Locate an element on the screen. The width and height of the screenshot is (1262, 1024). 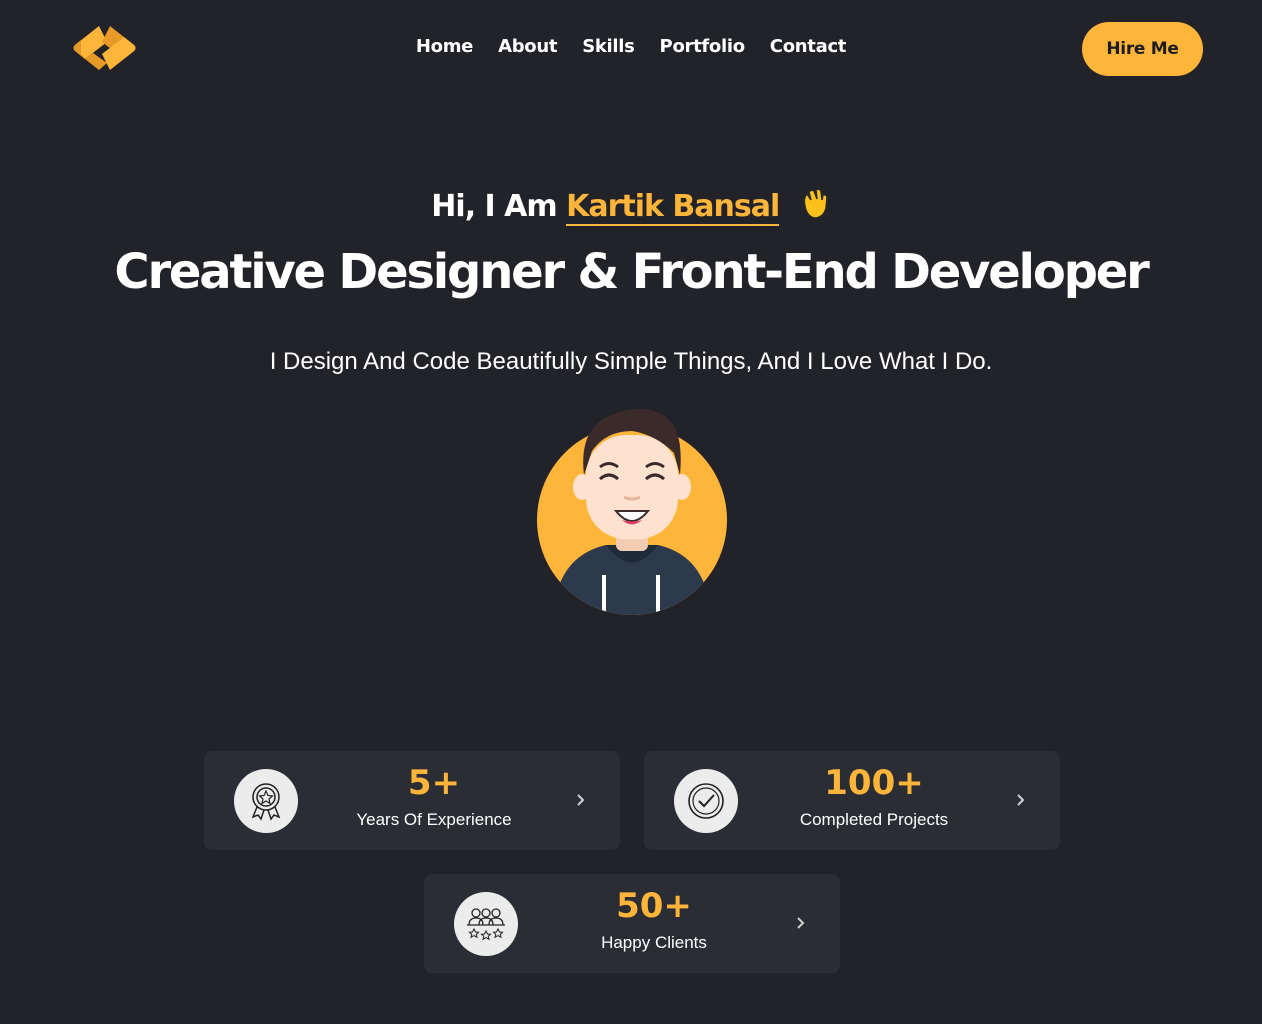
stat-label: Completed Projects is located at coordinates (874, 819).